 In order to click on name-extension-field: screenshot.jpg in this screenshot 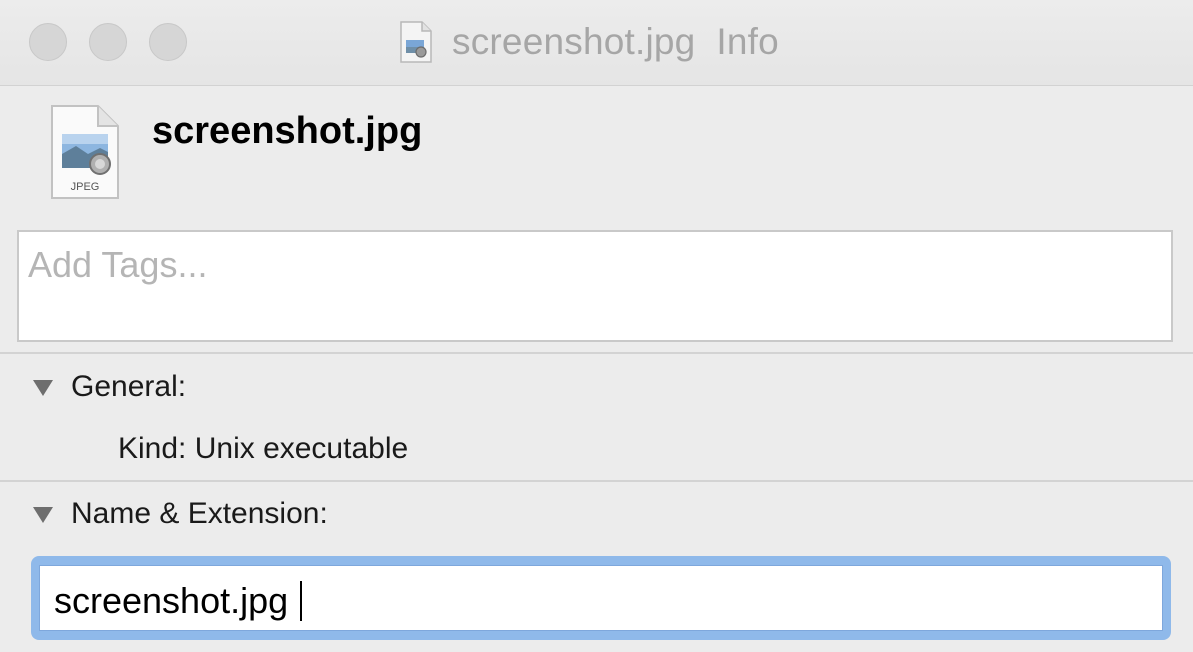, I will do `click(601, 598)`.